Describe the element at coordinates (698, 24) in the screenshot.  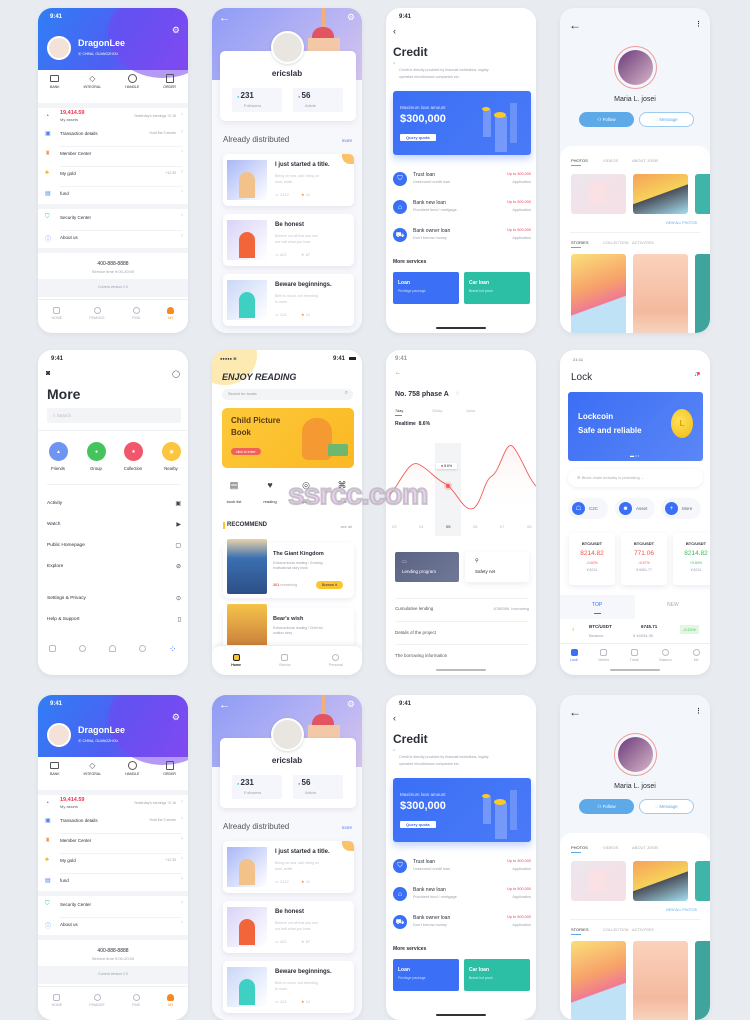
I see `more-vertical-icon: ⋮` at that location.